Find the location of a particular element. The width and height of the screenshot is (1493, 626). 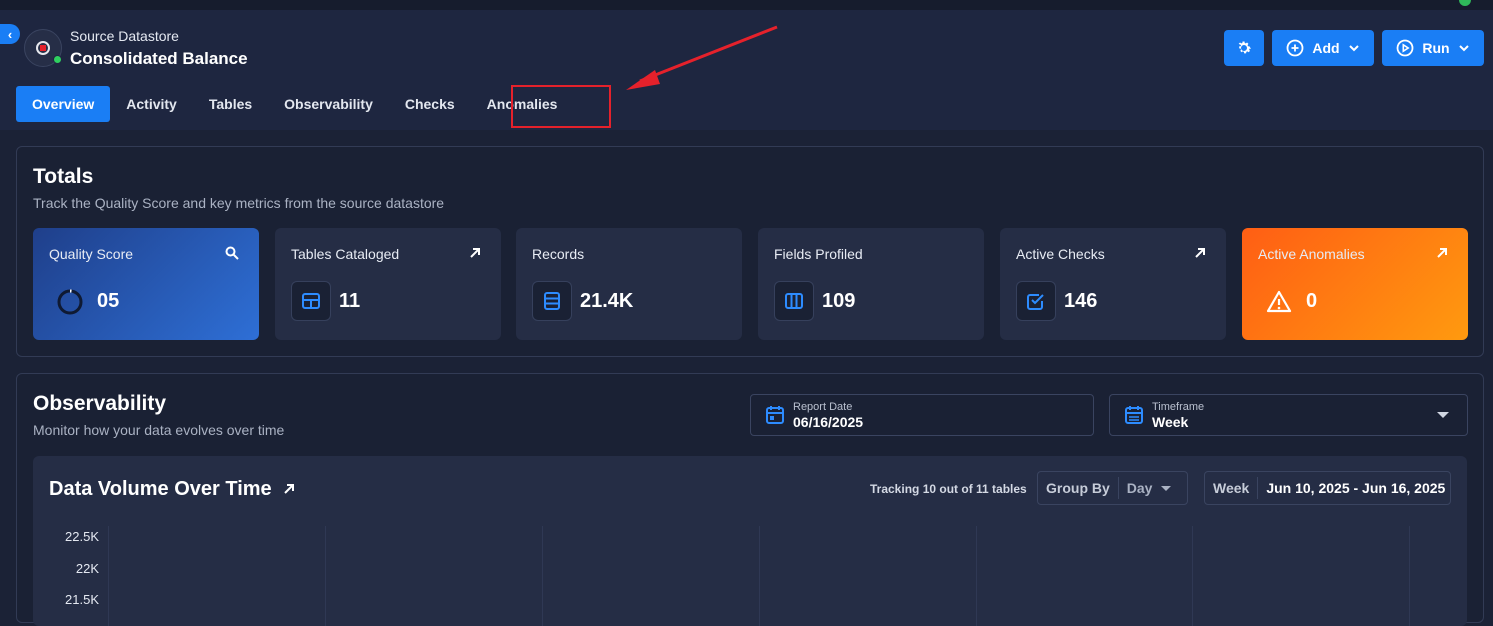

metric-records: Records 21.4K is located at coordinates (629, 284).